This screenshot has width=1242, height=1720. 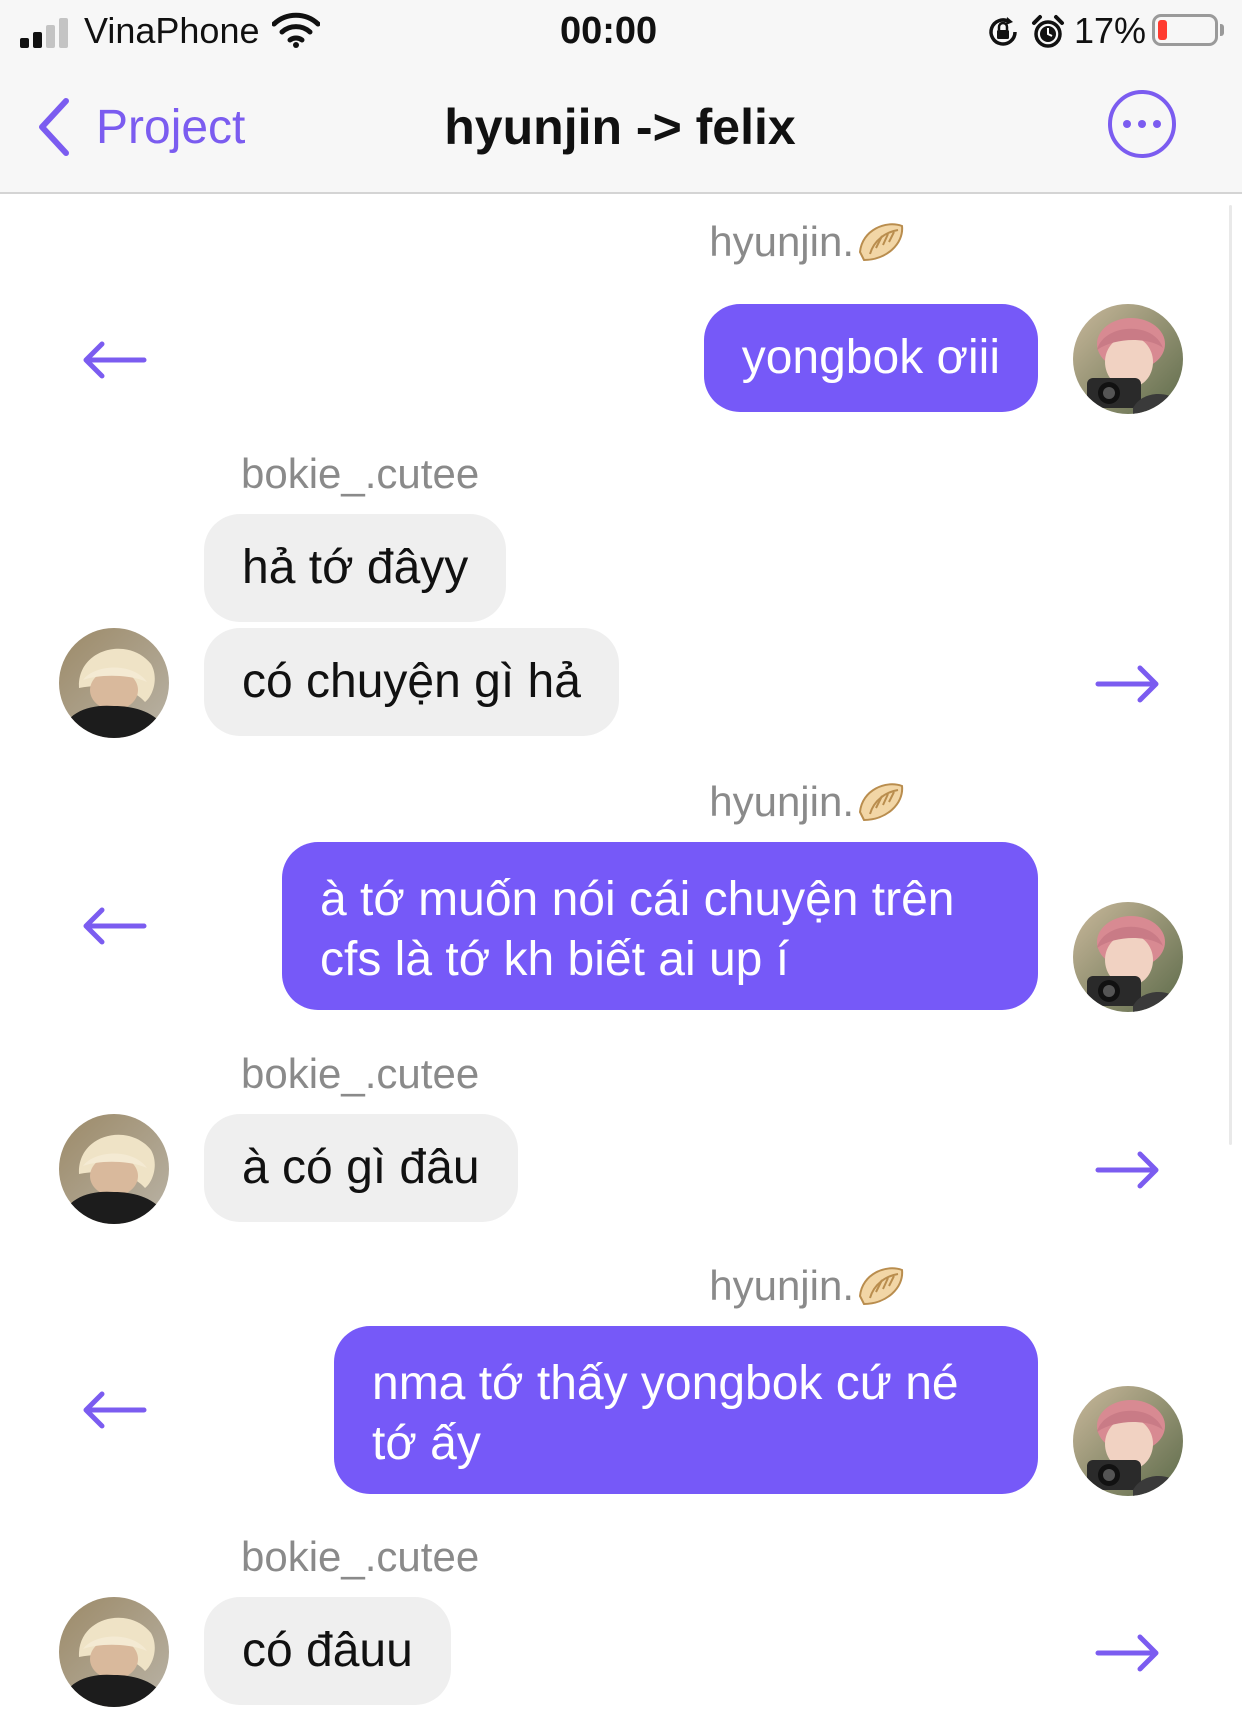 I want to click on scroll-indicator, so click(x=1230, y=675).